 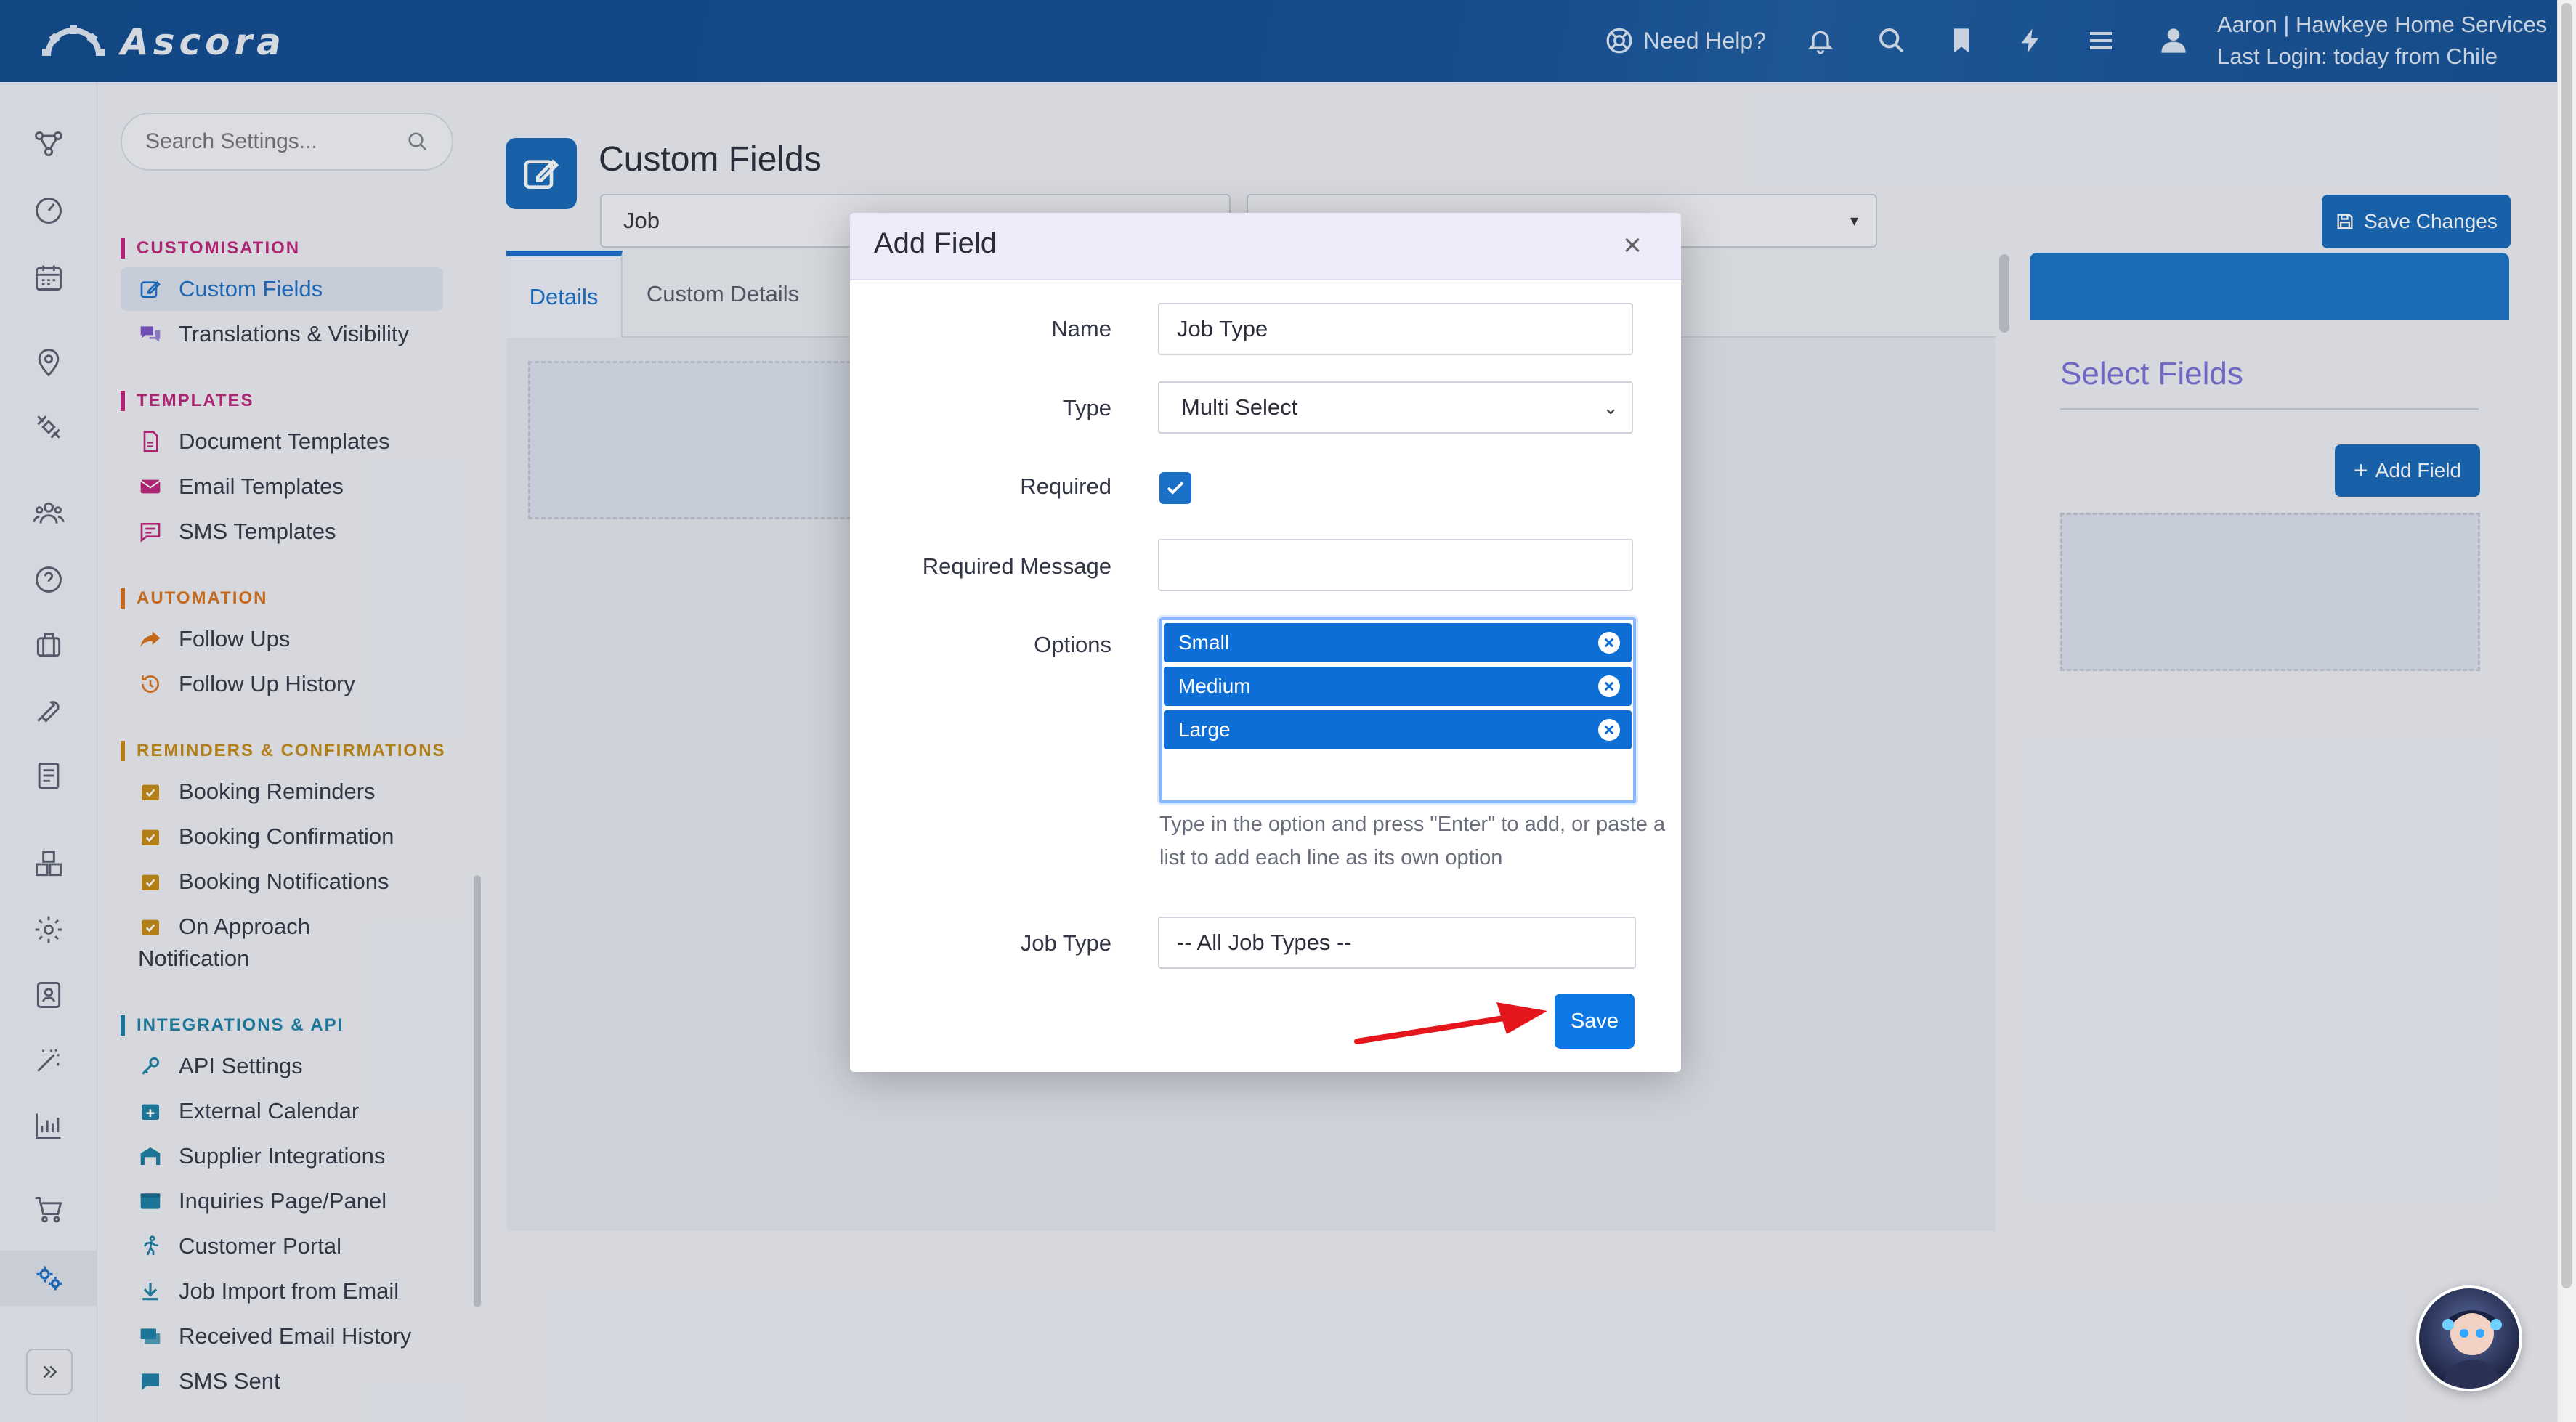 I want to click on required-message-input, so click(x=1395, y=565).